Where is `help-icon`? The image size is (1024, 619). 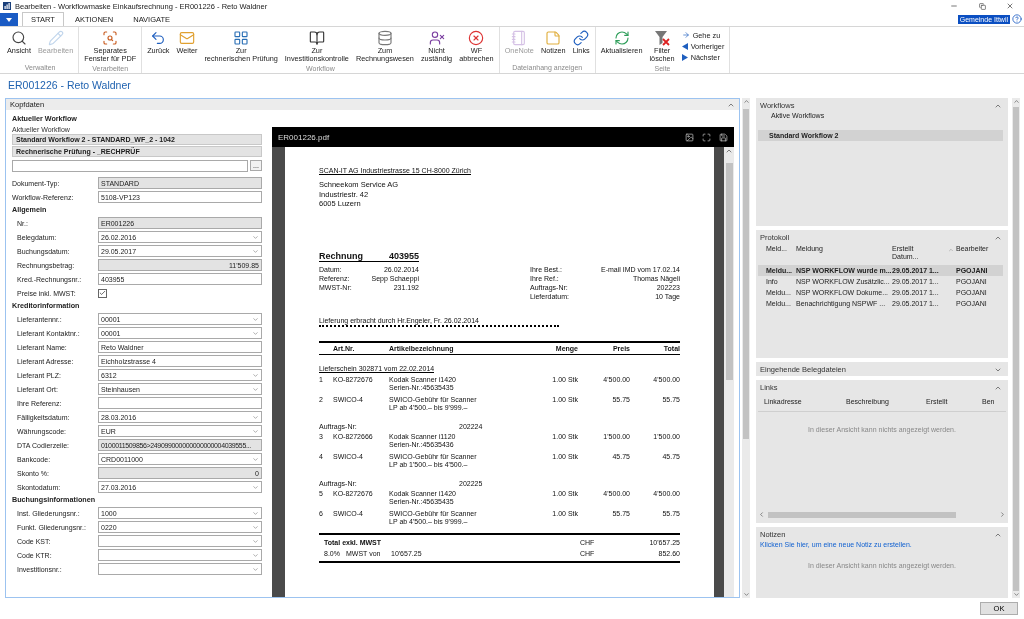 help-icon is located at coordinates (1017, 19).